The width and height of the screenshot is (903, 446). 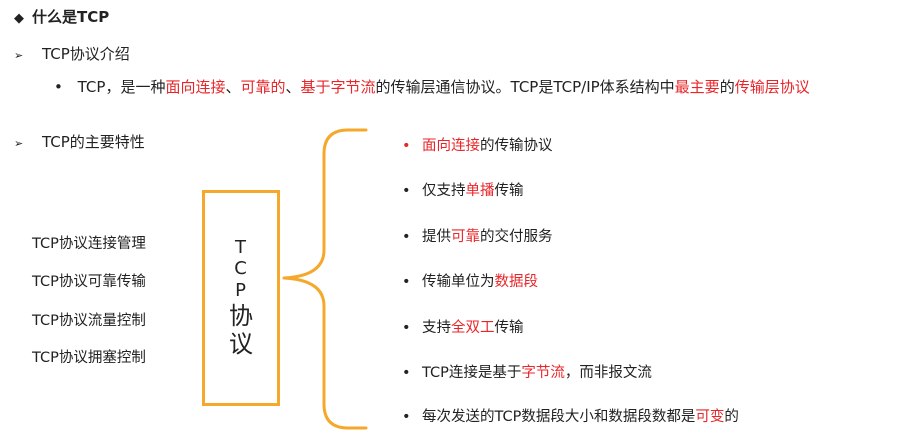 I want to click on feature-text: ，而非报文流, so click(x=608, y=373).